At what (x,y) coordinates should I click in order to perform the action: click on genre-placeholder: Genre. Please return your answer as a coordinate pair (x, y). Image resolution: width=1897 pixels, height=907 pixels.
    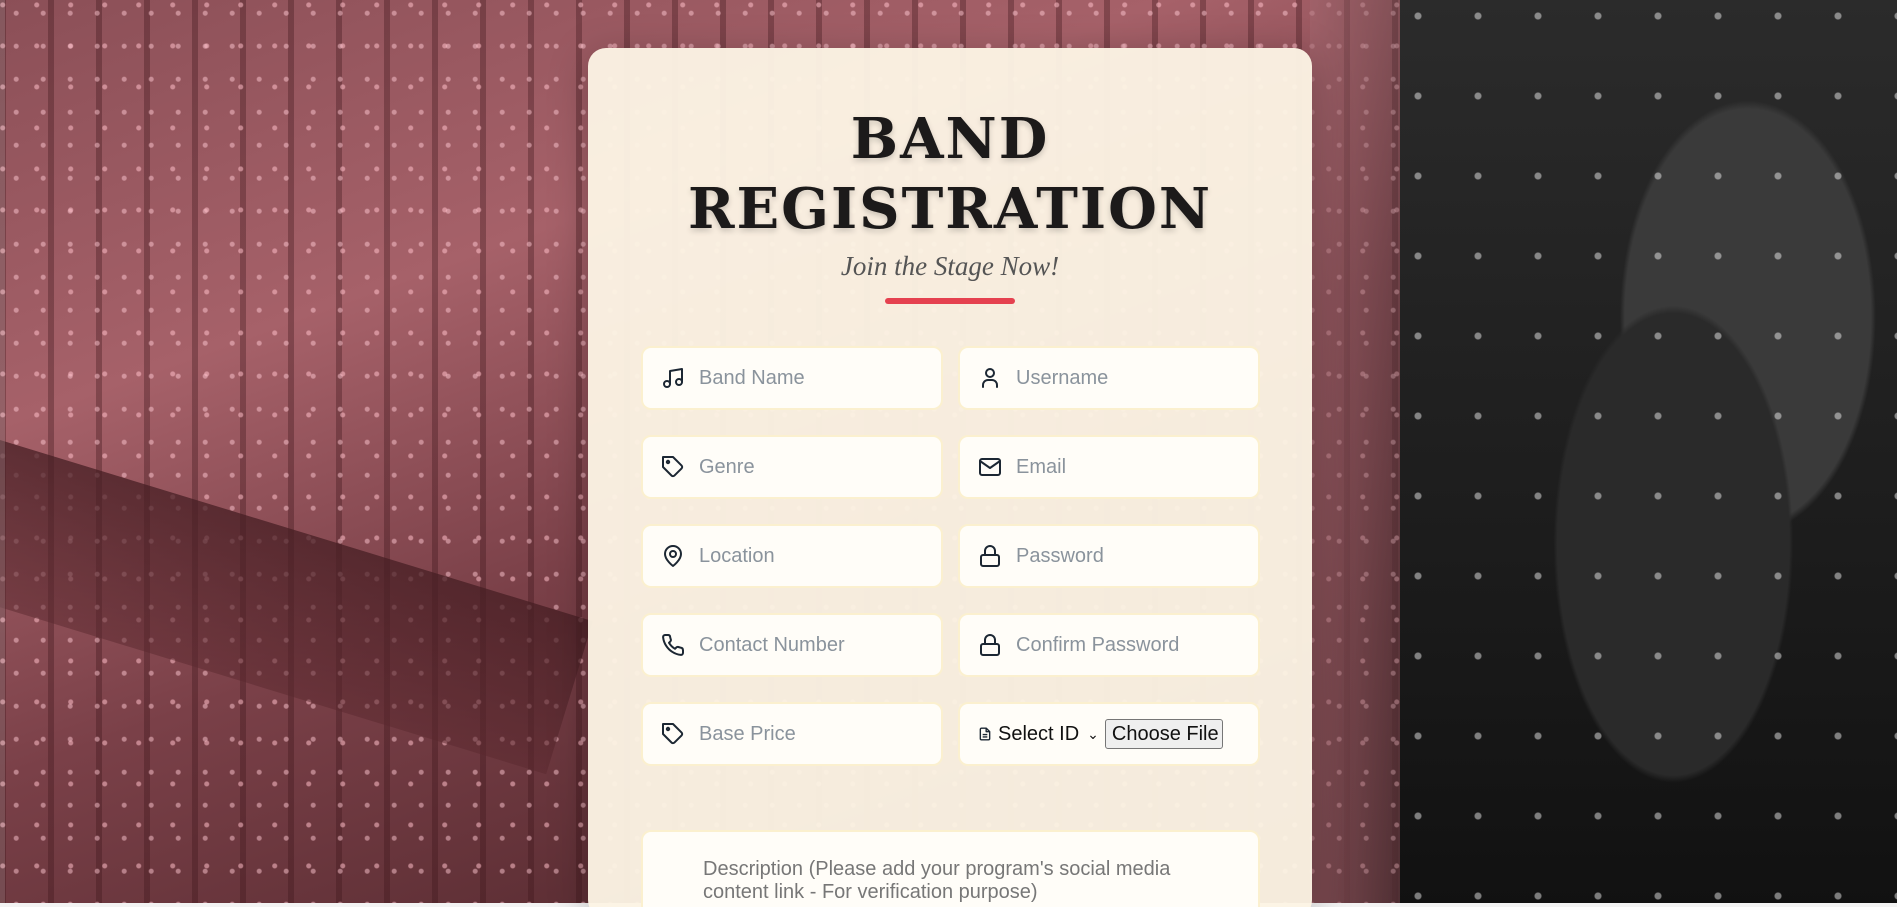
    Looking at the image, I should click on (727, 466).